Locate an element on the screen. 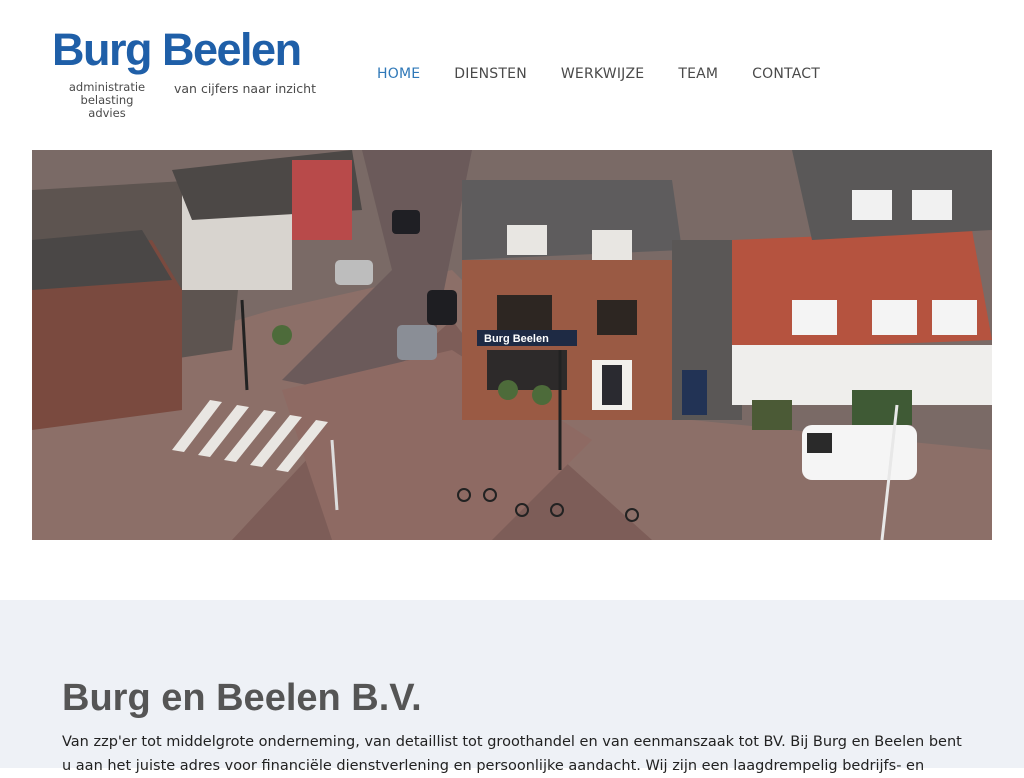 This screenshot has width=1024, height=778. main-nav: HOME DIENSTEN WERKWIJZE TEAM CONTACT is located at coordinates (615, 74).